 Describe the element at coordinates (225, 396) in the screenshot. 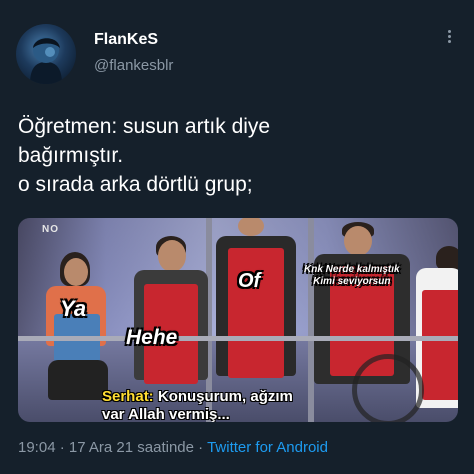

I see `subtitle-line1: Konuşurum, ağzım` at that location.